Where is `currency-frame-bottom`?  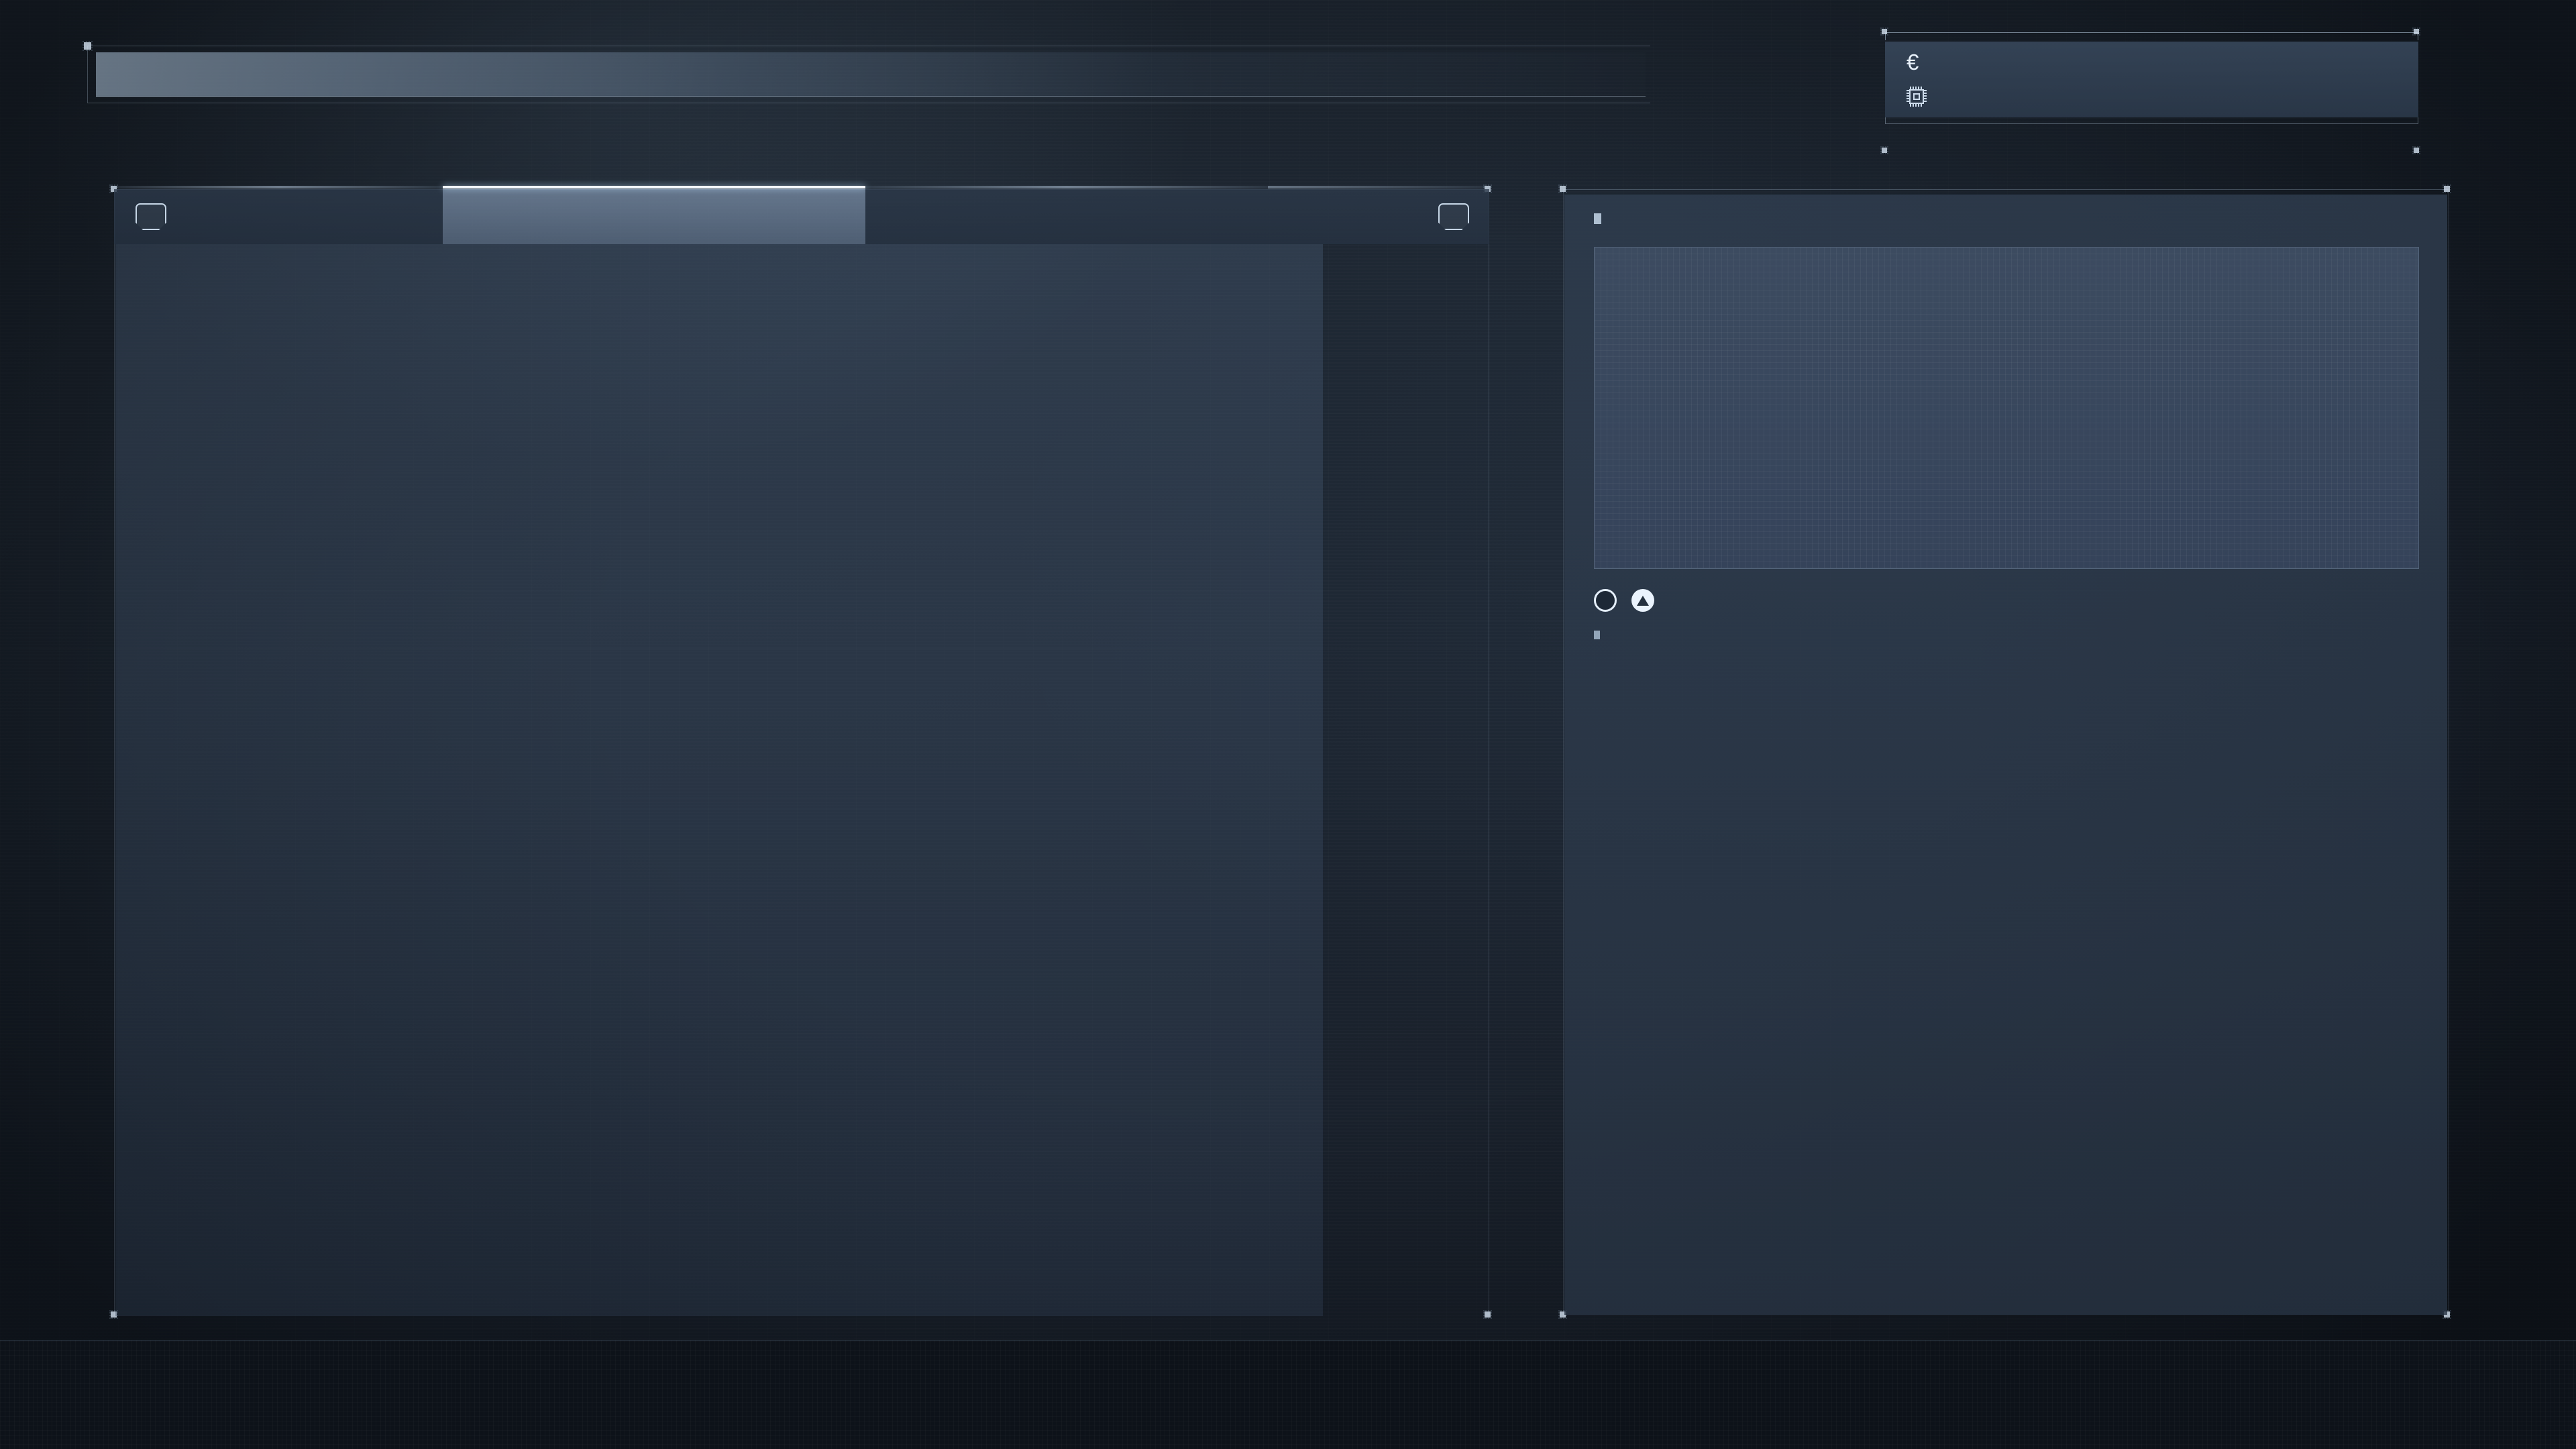 currency-frame-bottom is located at coordinates (2151, 120).